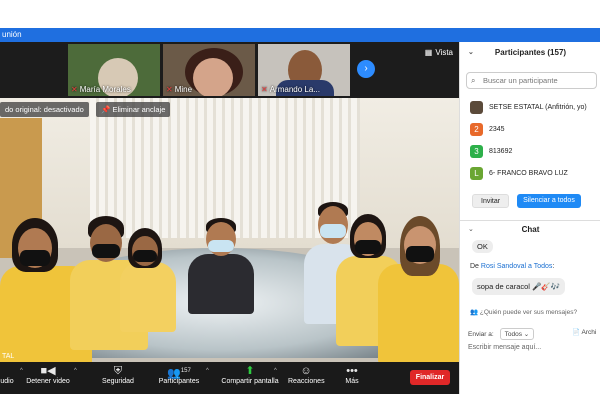 The height and width of the screenshot is (420, 600). I want to click on invite-button: Invitar, so click(491, 201).